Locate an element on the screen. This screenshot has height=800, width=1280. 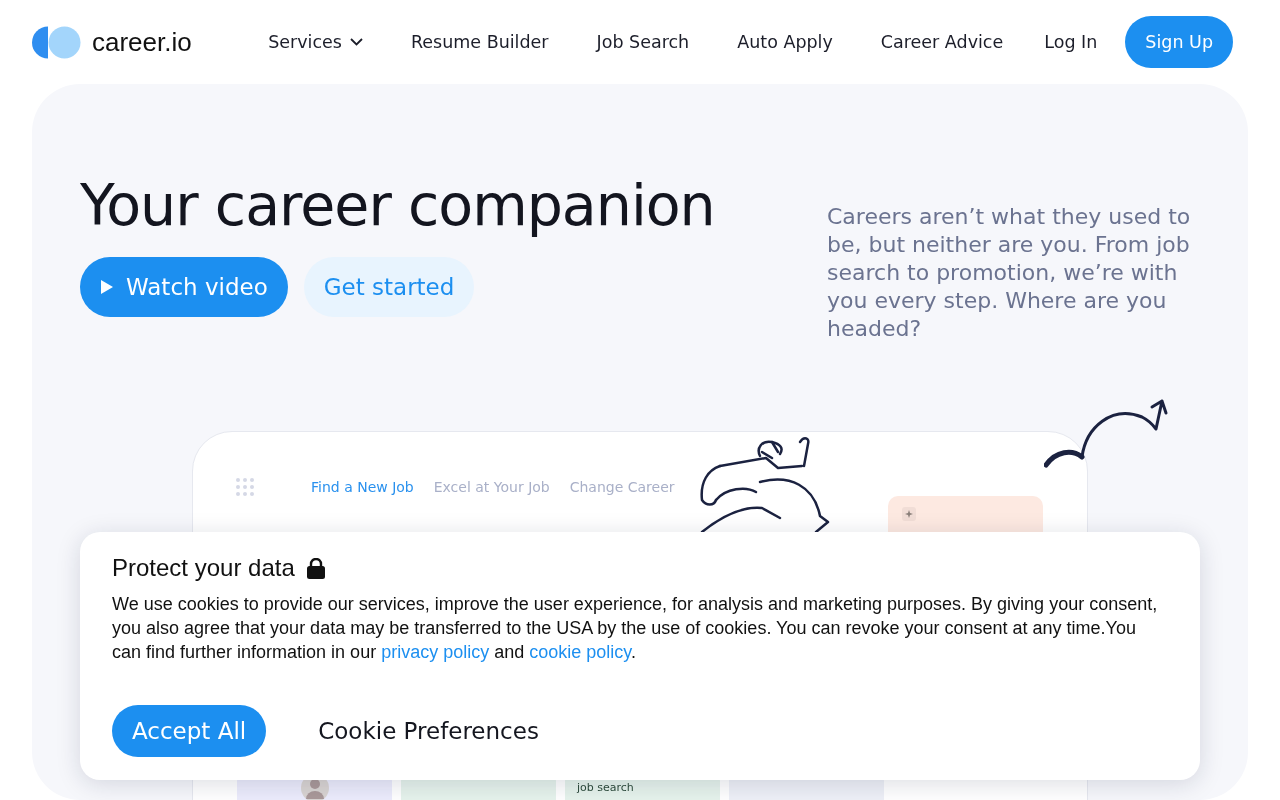
hero-heading: Your career companion is located at coordinates (398, 205).